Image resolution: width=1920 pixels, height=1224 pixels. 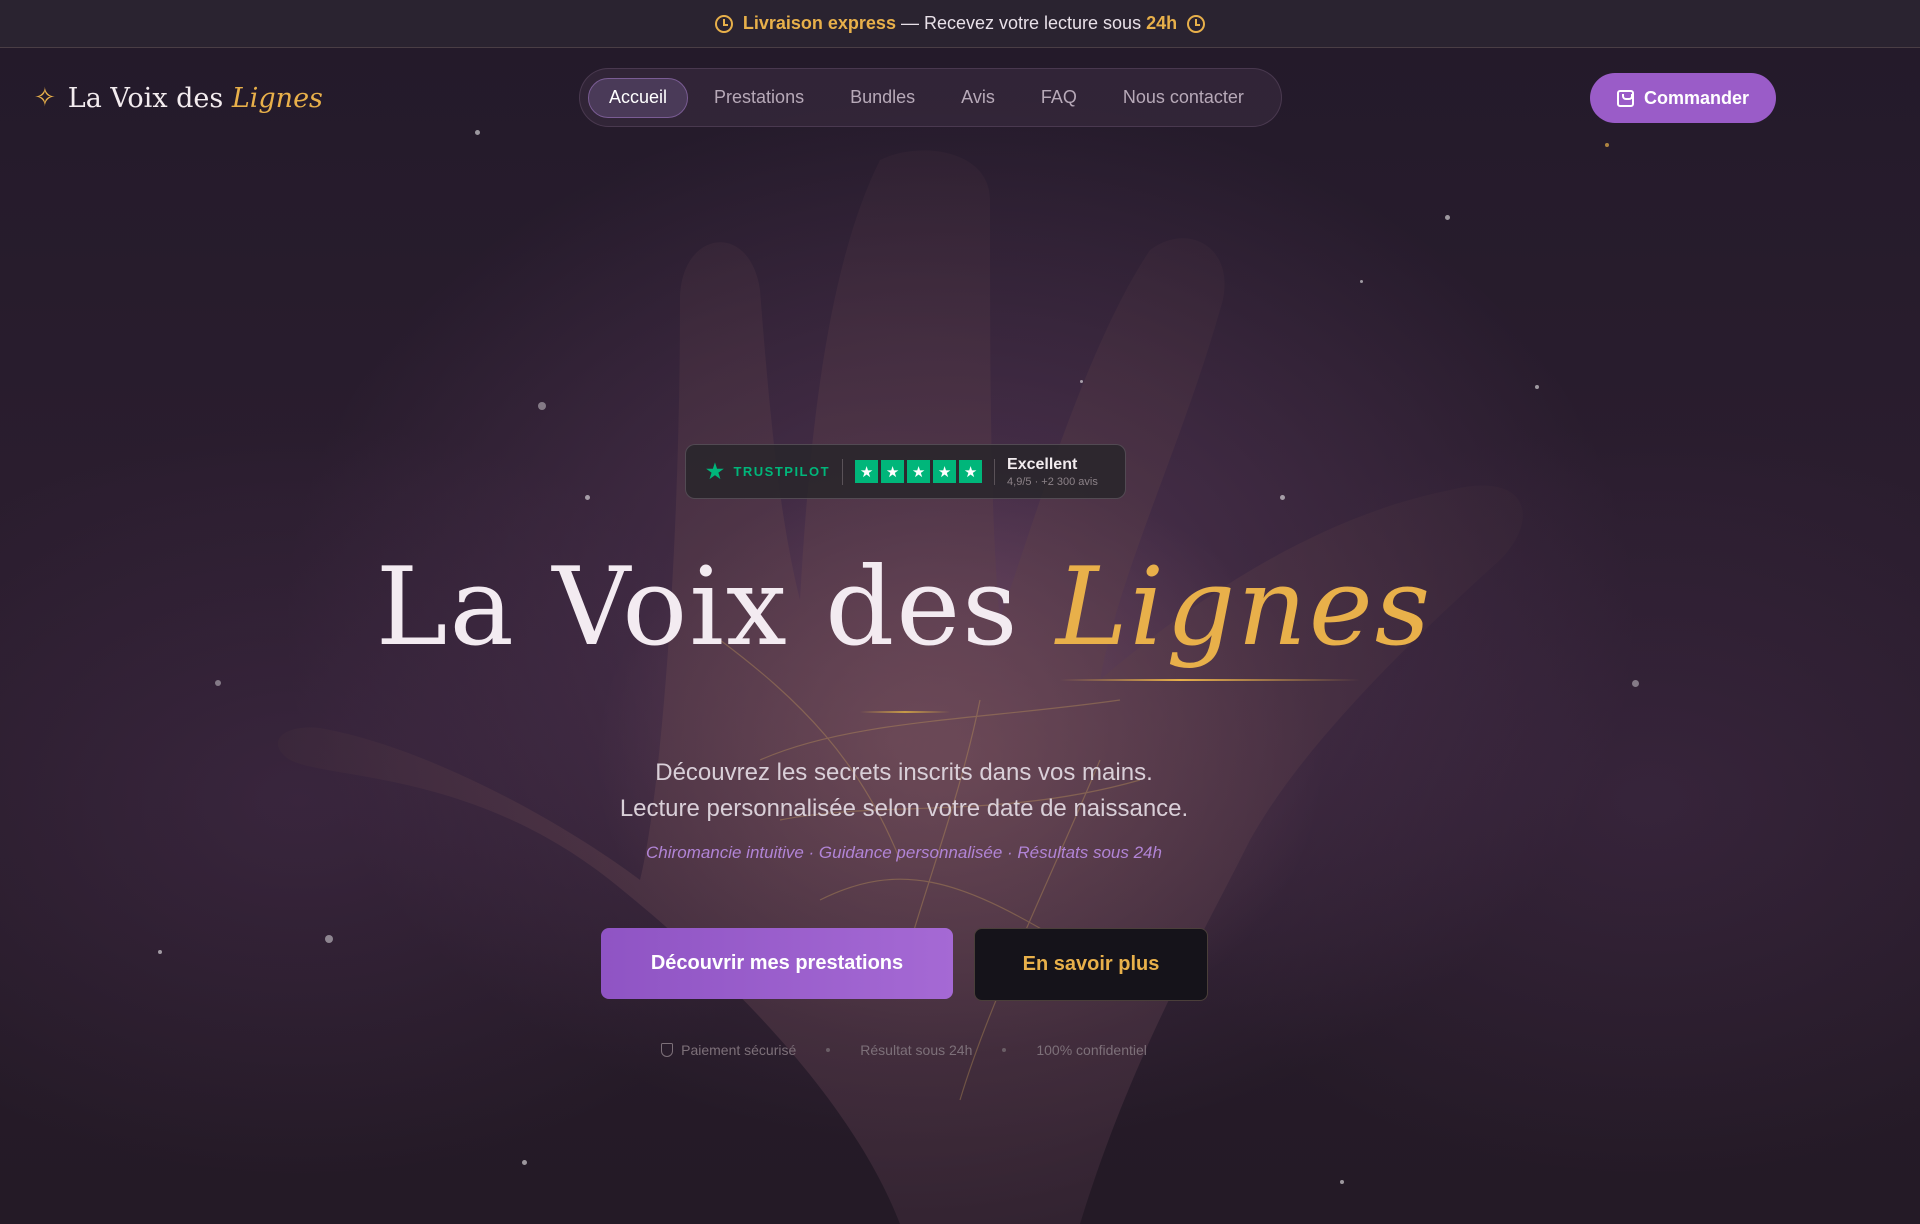 What do you see at coordinates (715, 607) in the screenshot?
I see `hero-title-main: La Voix des` at bounding box center [715, 607].